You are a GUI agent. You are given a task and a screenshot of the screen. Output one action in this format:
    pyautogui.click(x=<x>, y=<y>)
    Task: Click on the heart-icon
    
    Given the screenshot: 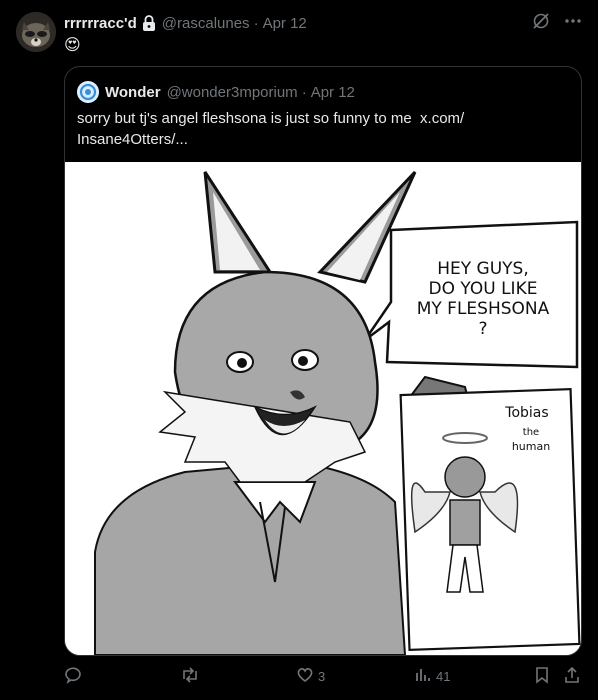 What is the action you would take?
    pyautogui.click(x=305, y=676)
    